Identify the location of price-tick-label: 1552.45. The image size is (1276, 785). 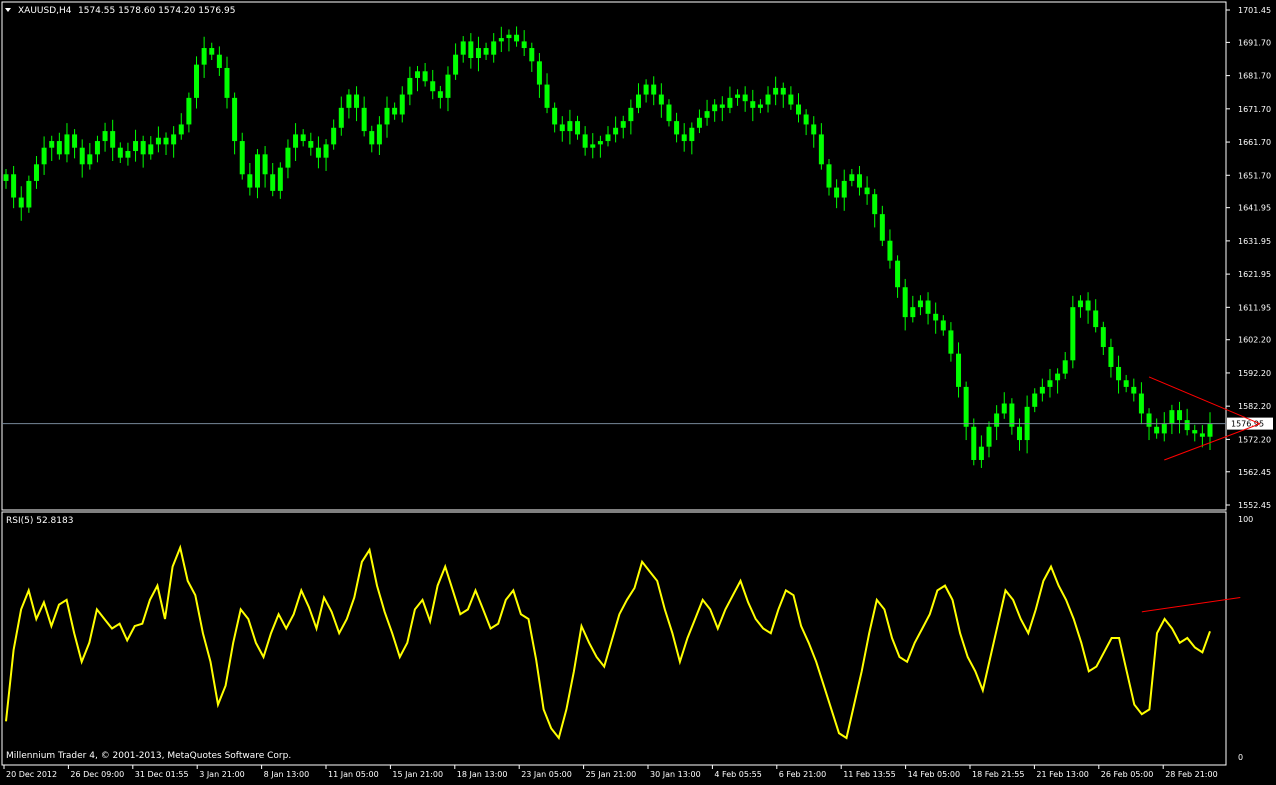
(1254, 505).